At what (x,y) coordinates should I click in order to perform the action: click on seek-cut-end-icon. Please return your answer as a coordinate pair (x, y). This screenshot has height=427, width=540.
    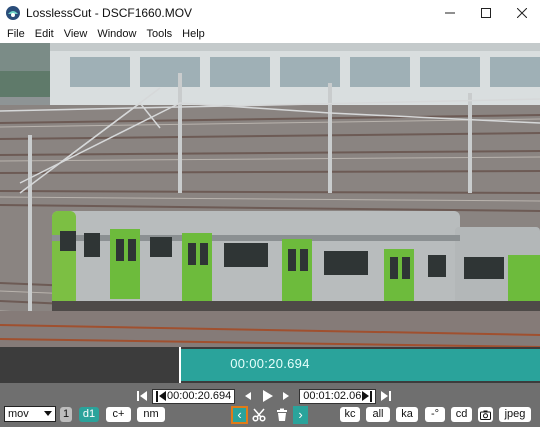
    Looking at the image, I should click on (366, 396).